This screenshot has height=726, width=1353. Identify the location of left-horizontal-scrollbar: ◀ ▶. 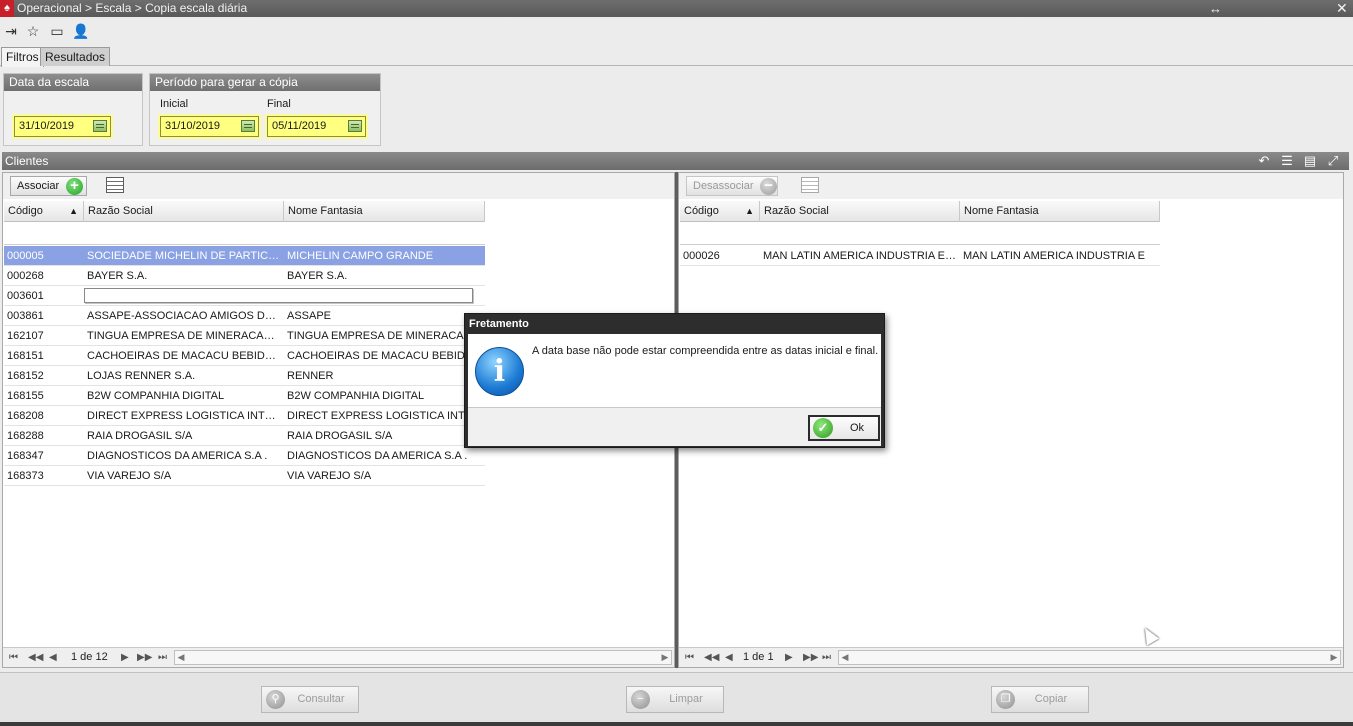
(423, 657).